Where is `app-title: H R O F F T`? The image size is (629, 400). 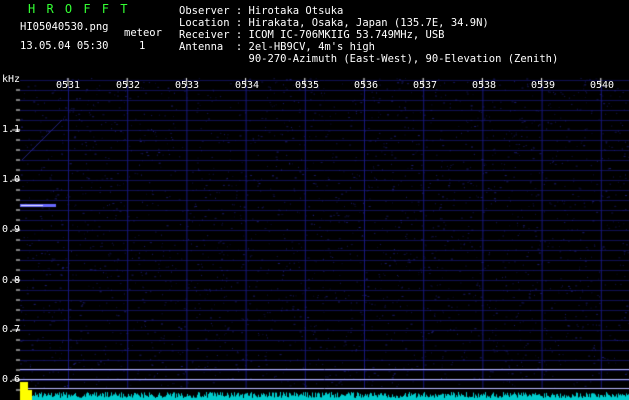 app-title: H R O F F T is located at coordinates (79, 9).